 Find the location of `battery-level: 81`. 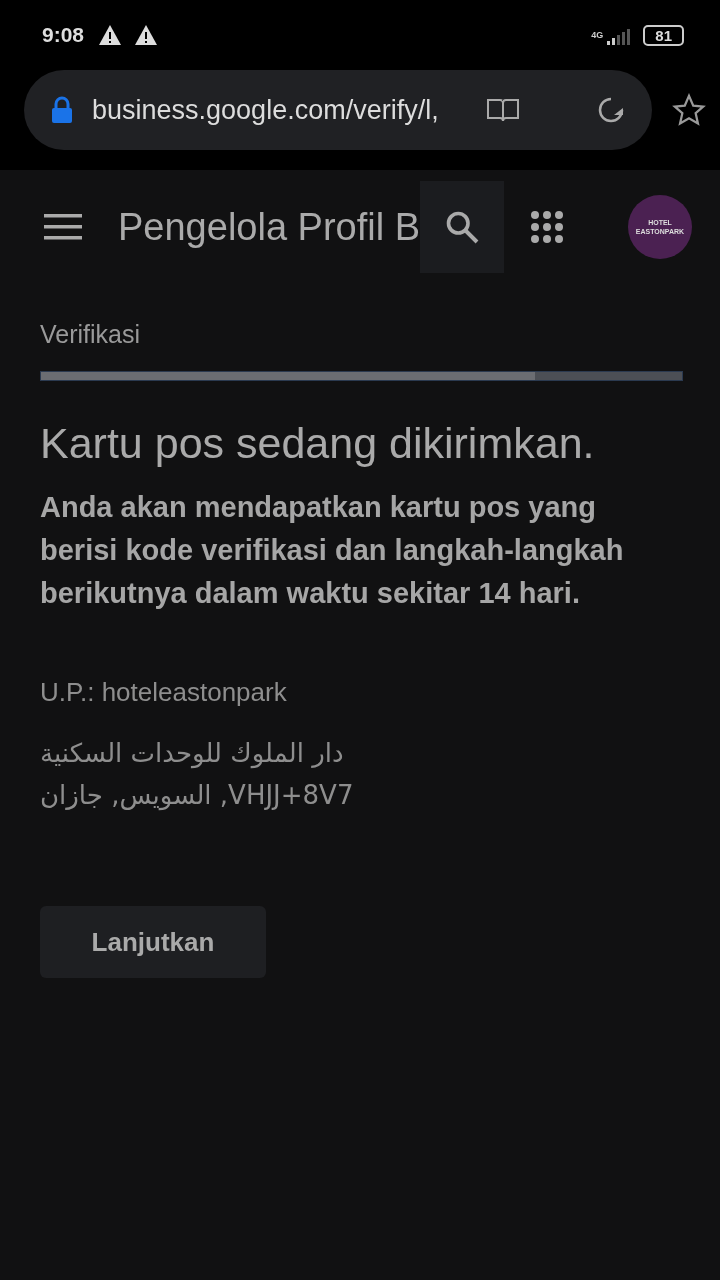

battery-level: 81 is located at coordinates (663, 35).